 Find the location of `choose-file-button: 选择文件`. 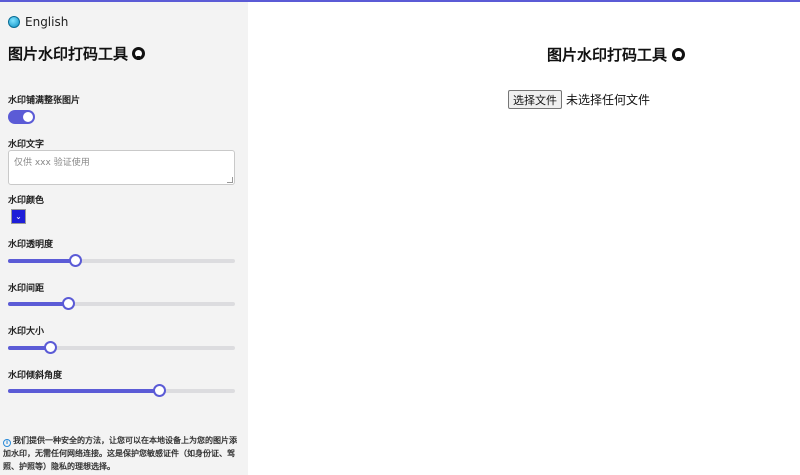

choose-file-button: 选择文件 is located at coordinates (535, 99).